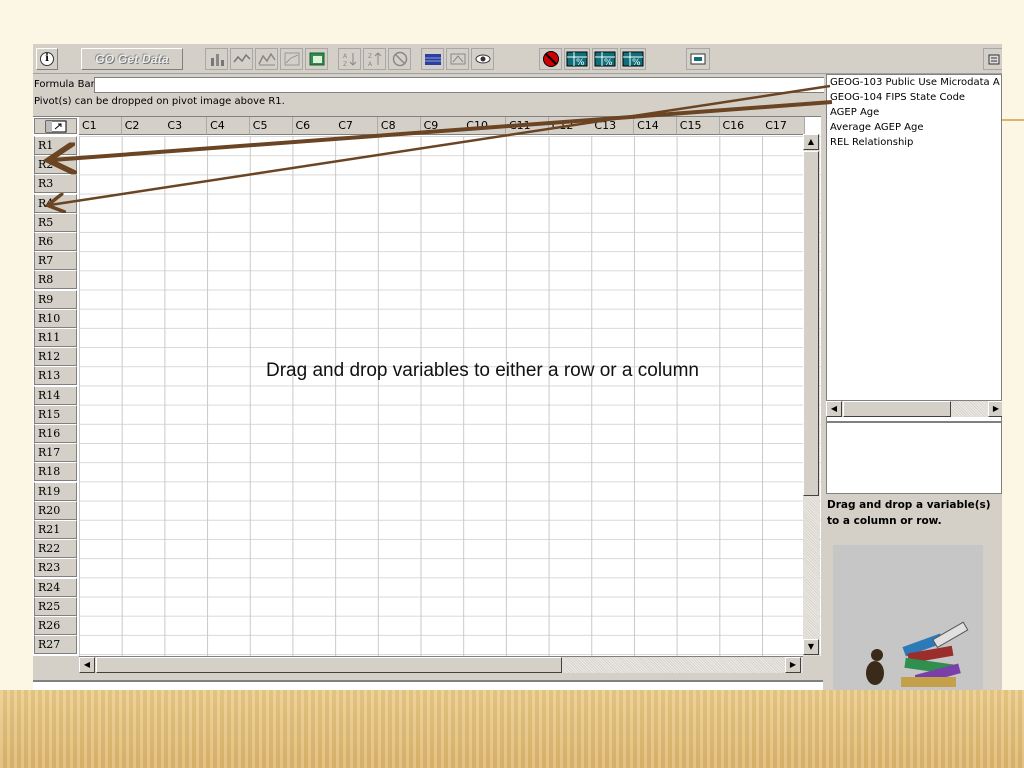  I want to click on mascot-icon, so click(917, 654).